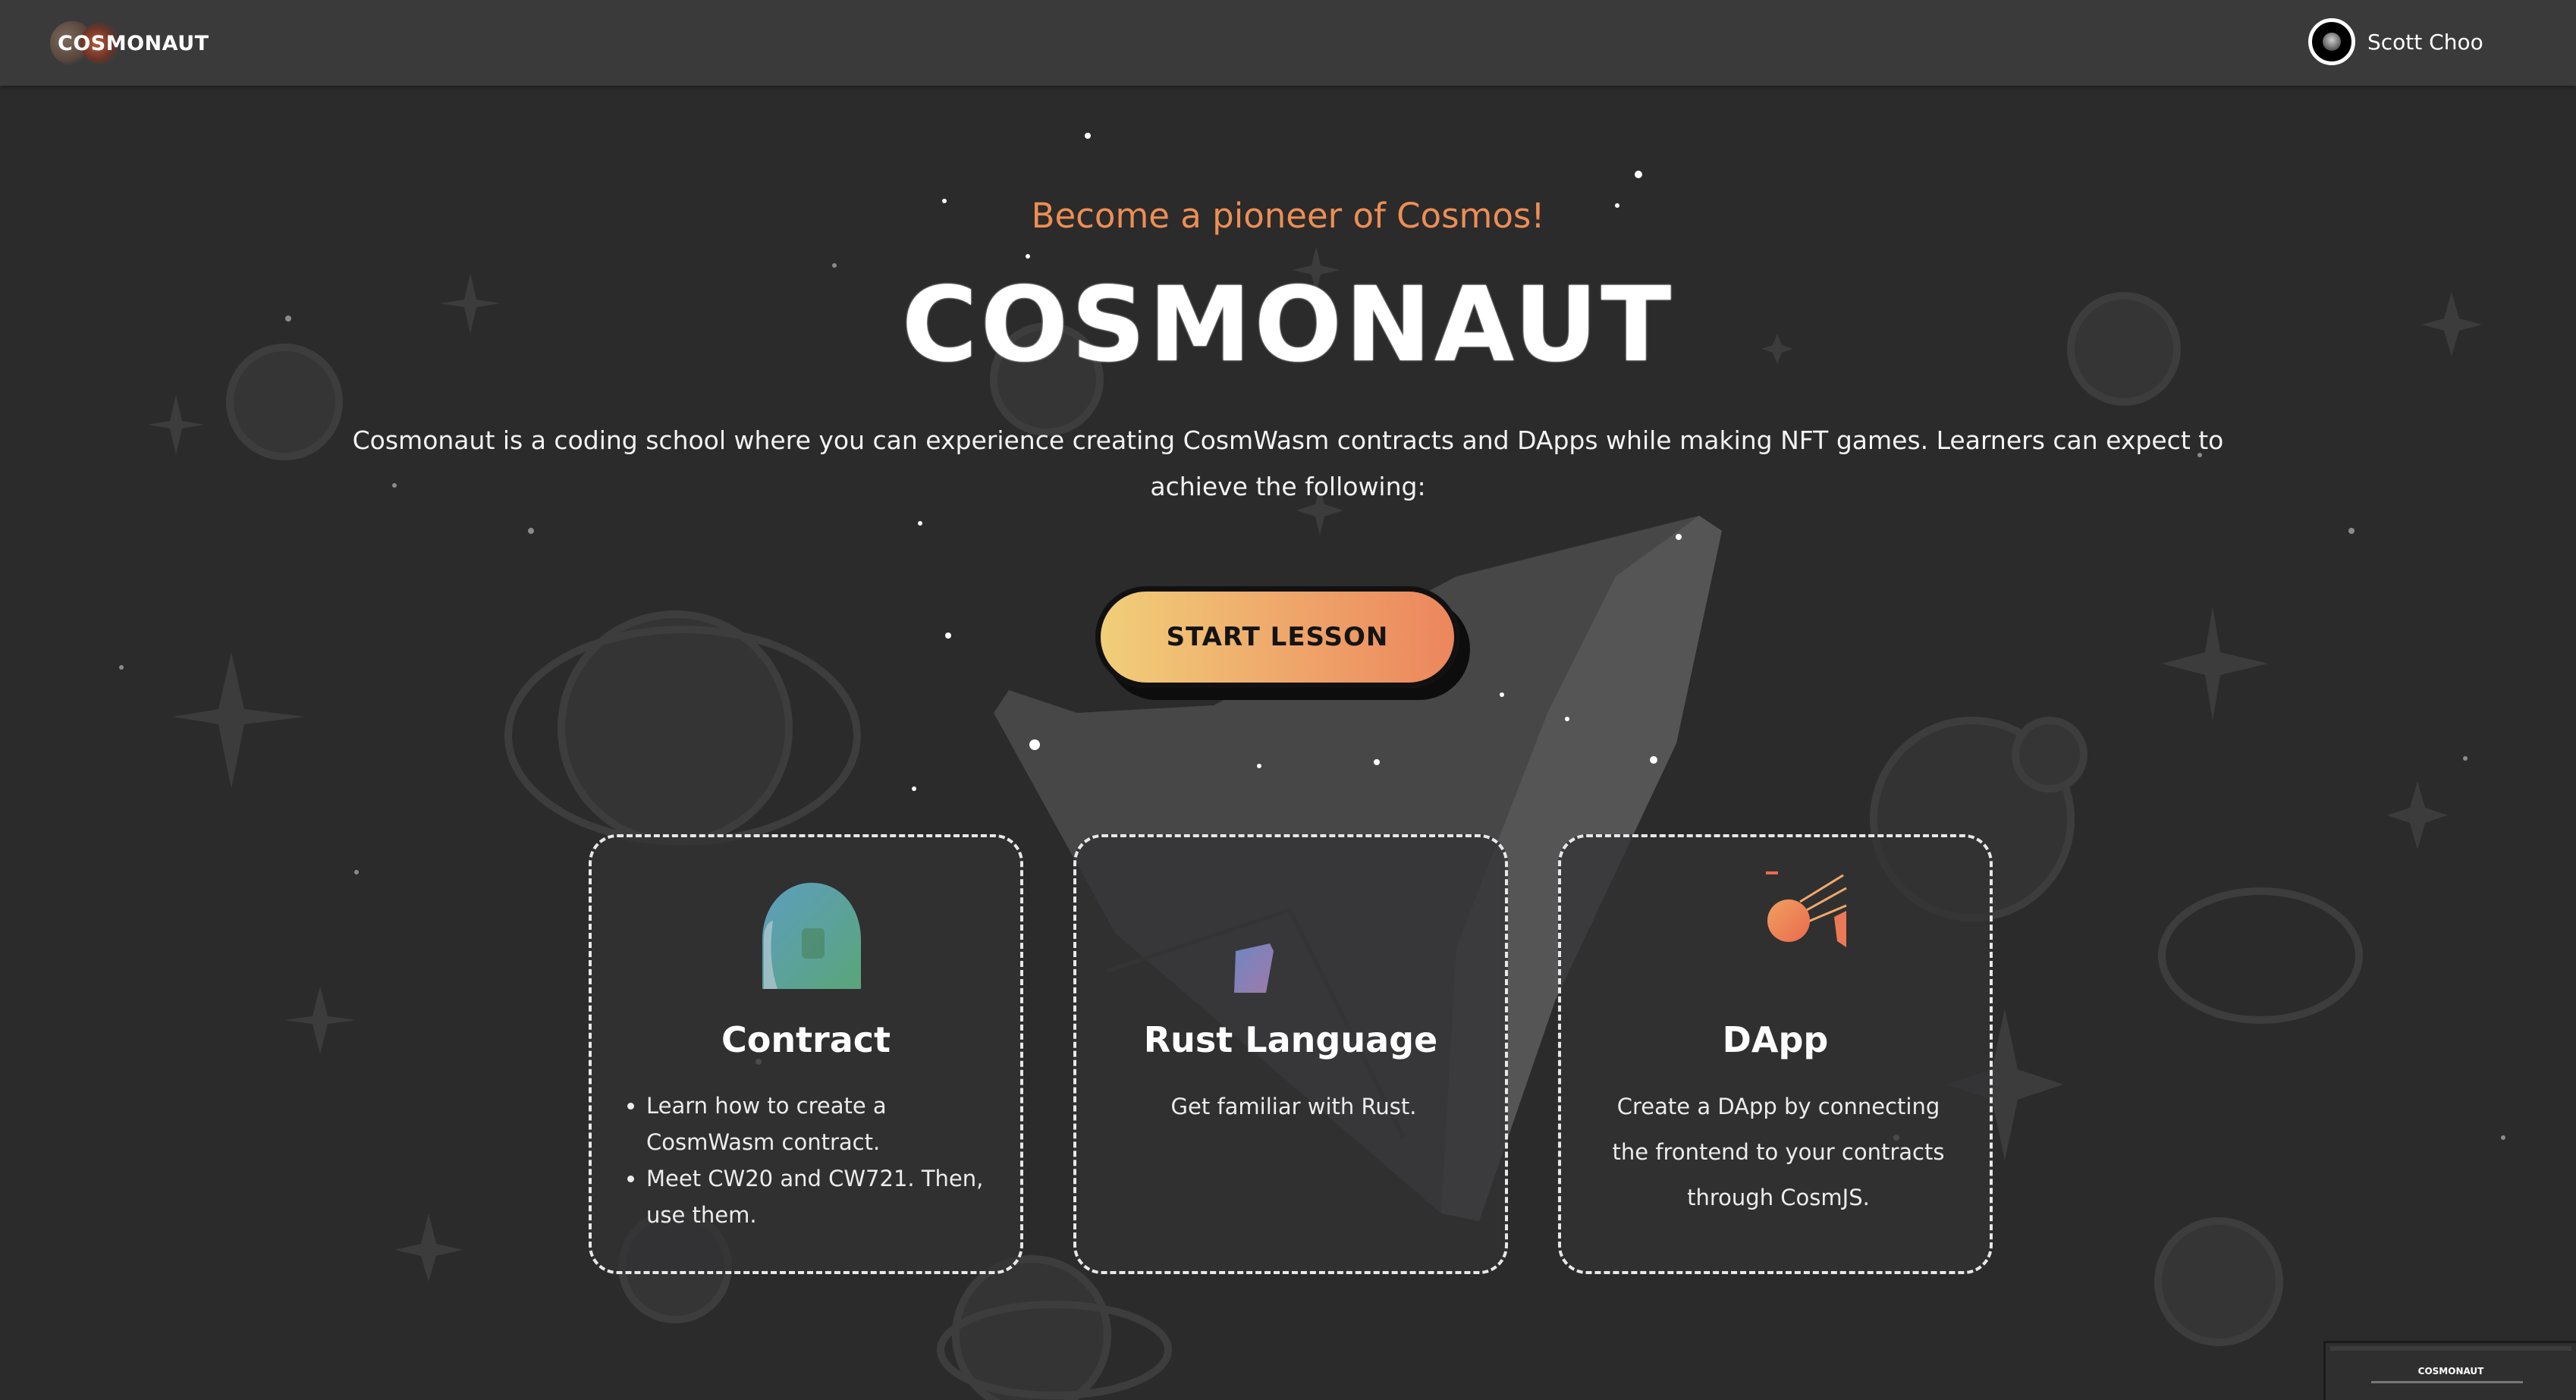 Image resolution: width=2576 pixels, height=1400 pixels. I want to click on preview-title: COSMONAUT, so click(2450, 1371).